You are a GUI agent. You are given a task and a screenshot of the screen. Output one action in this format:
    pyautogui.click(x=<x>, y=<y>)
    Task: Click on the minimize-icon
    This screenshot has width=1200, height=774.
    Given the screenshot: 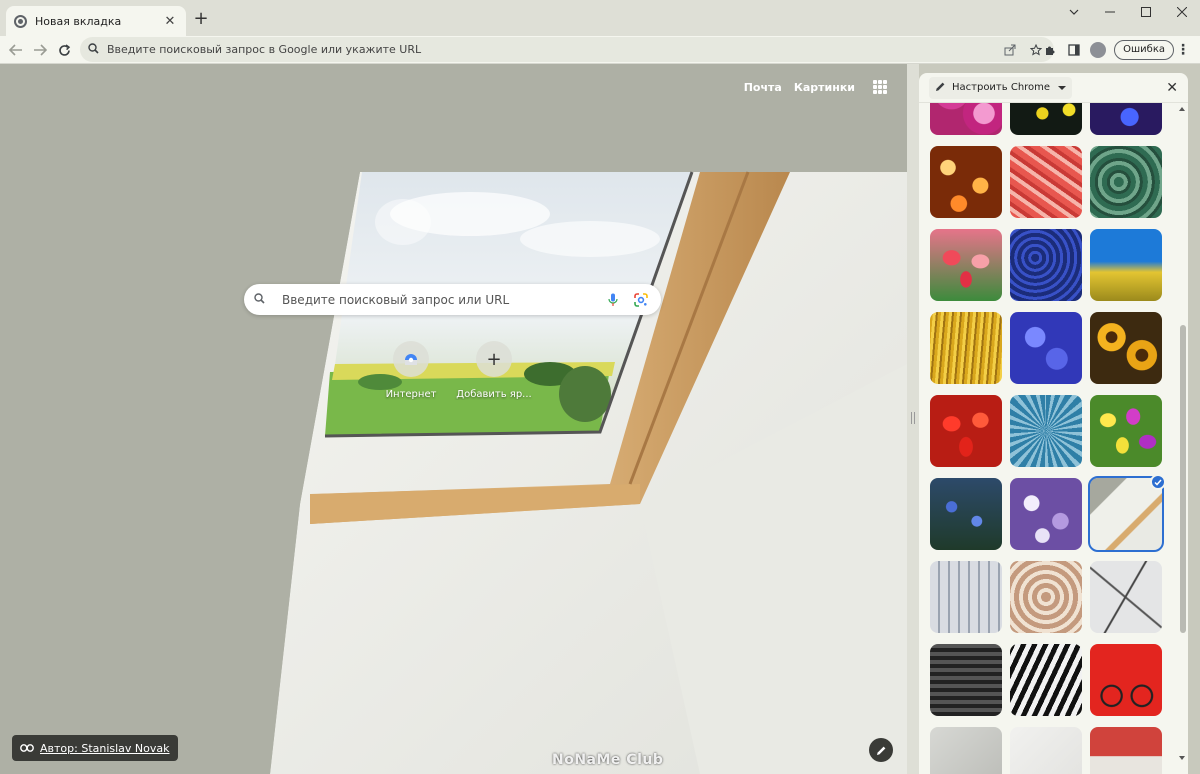 What is the action you would take?
    pyautogui.click(x=1110, y=12)
    